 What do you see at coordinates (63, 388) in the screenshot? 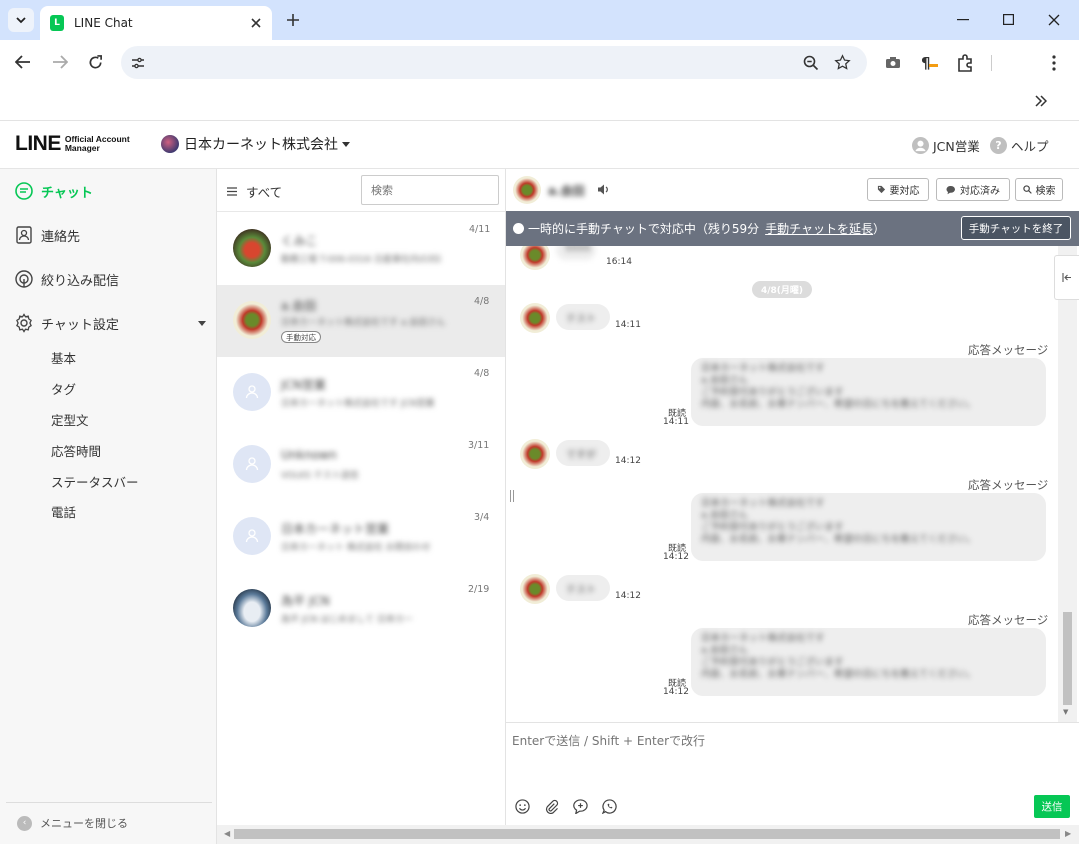
I see `sidebar-sub-tags: タグ` at bounding box center [63, 388].